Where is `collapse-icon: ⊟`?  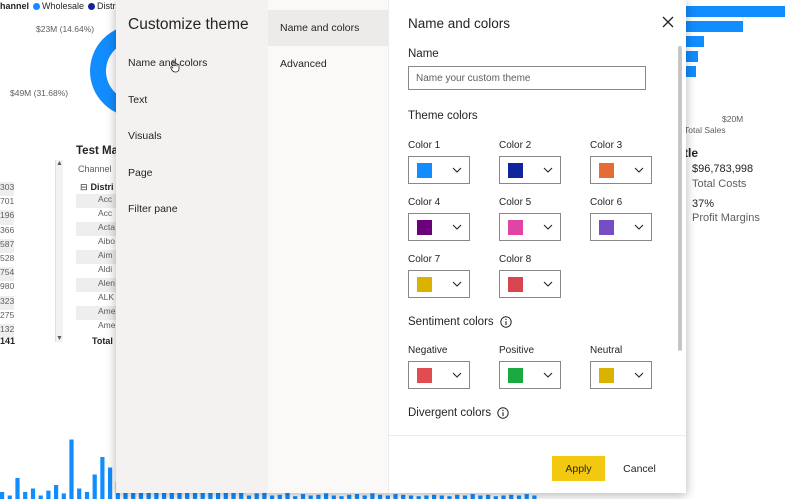
collapse-icon: ⊟ is located at coordinates (84, 187).